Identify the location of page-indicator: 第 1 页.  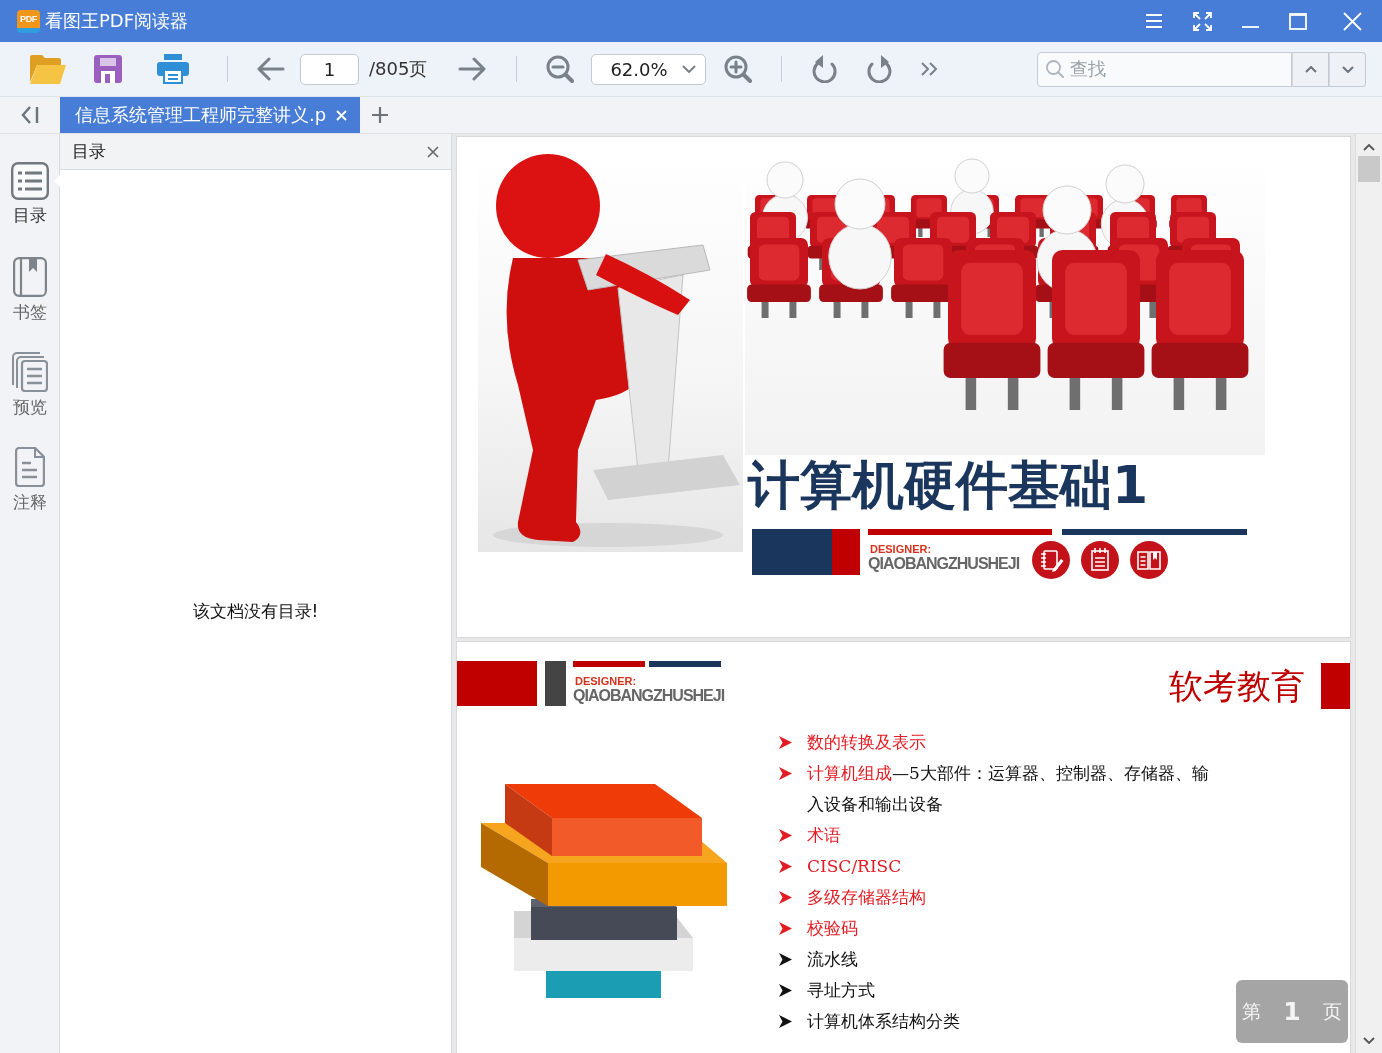
(1292, 1011).